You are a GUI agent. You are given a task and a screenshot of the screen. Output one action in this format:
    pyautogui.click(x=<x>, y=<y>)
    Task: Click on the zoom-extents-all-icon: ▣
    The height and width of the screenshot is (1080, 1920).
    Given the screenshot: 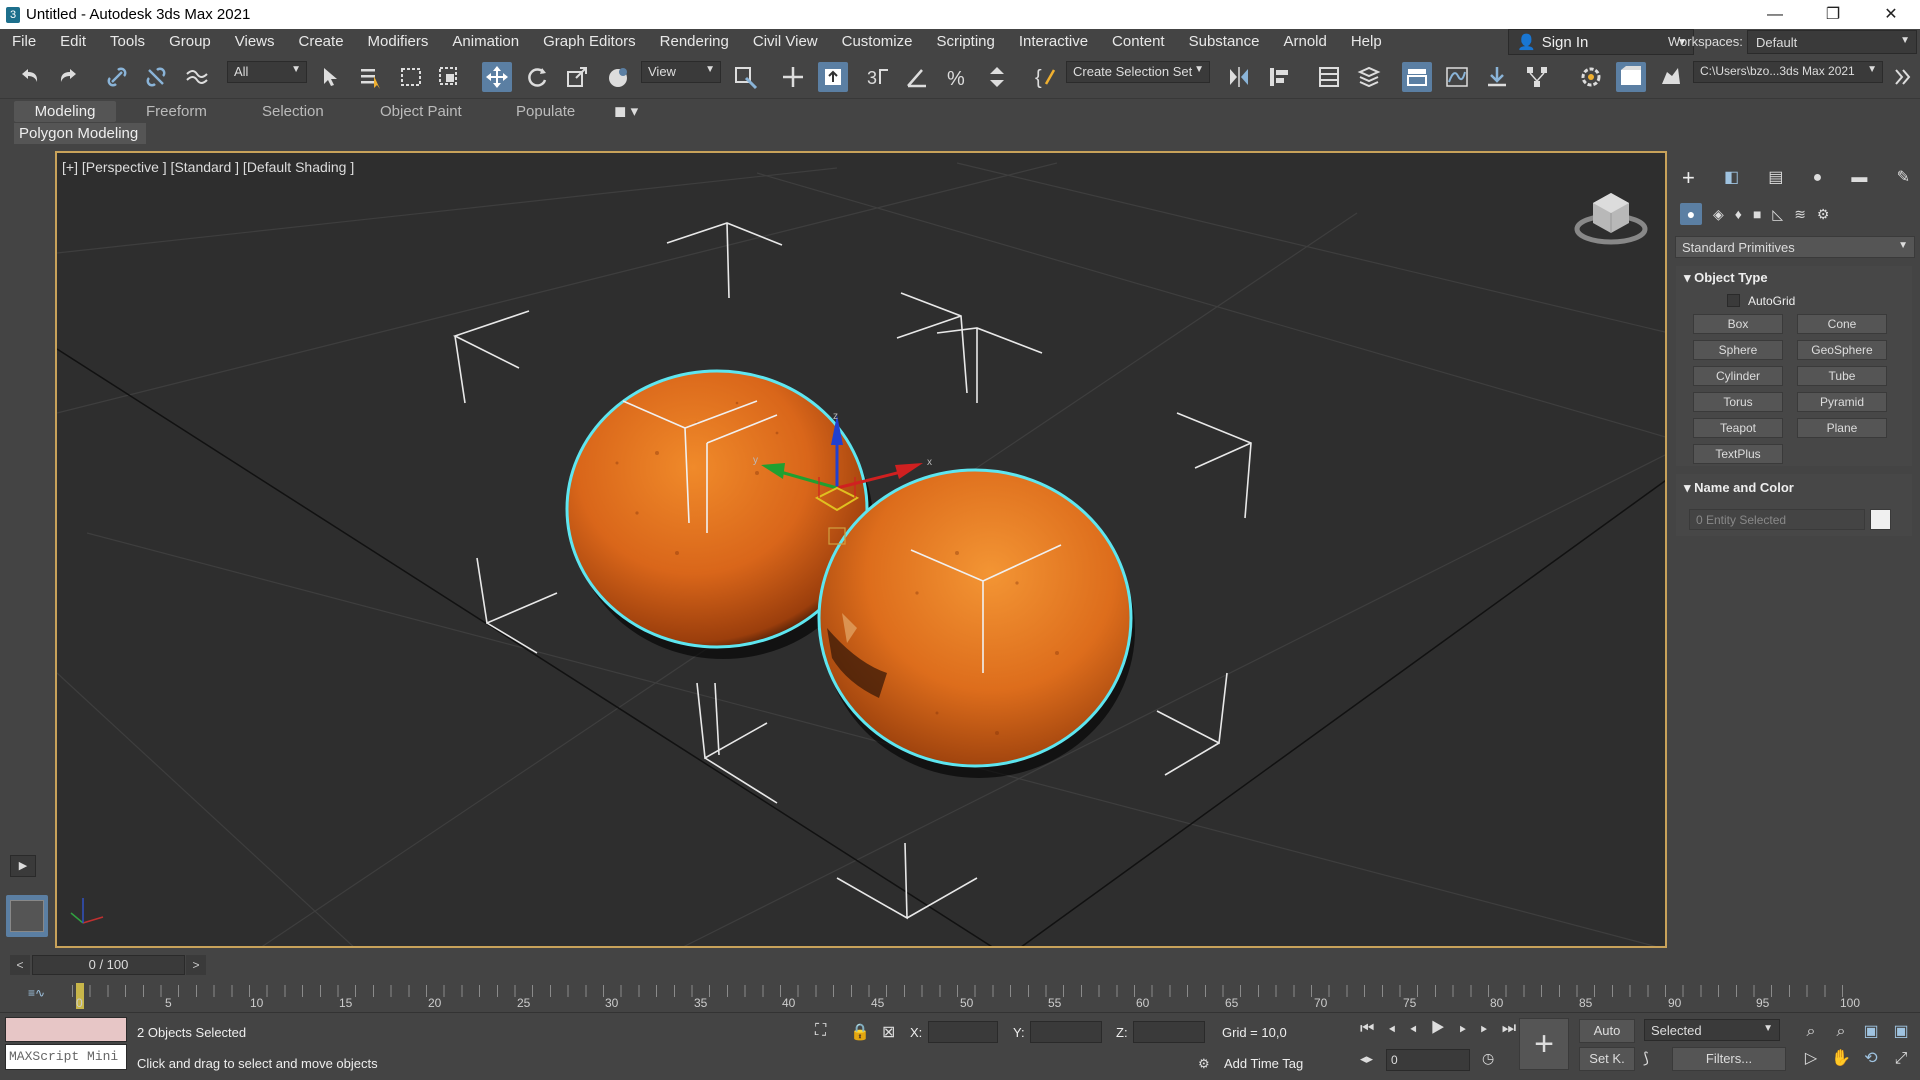 What is the action you would take?
    pyautogui.click(x=1901, y=1031)
    